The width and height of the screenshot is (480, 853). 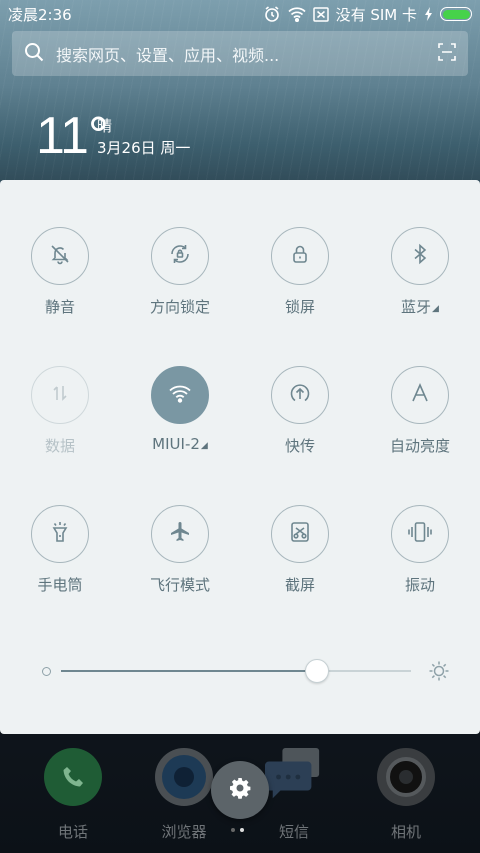 I want to click on dock-app-phone: 电话, so click(x=73, y=795).